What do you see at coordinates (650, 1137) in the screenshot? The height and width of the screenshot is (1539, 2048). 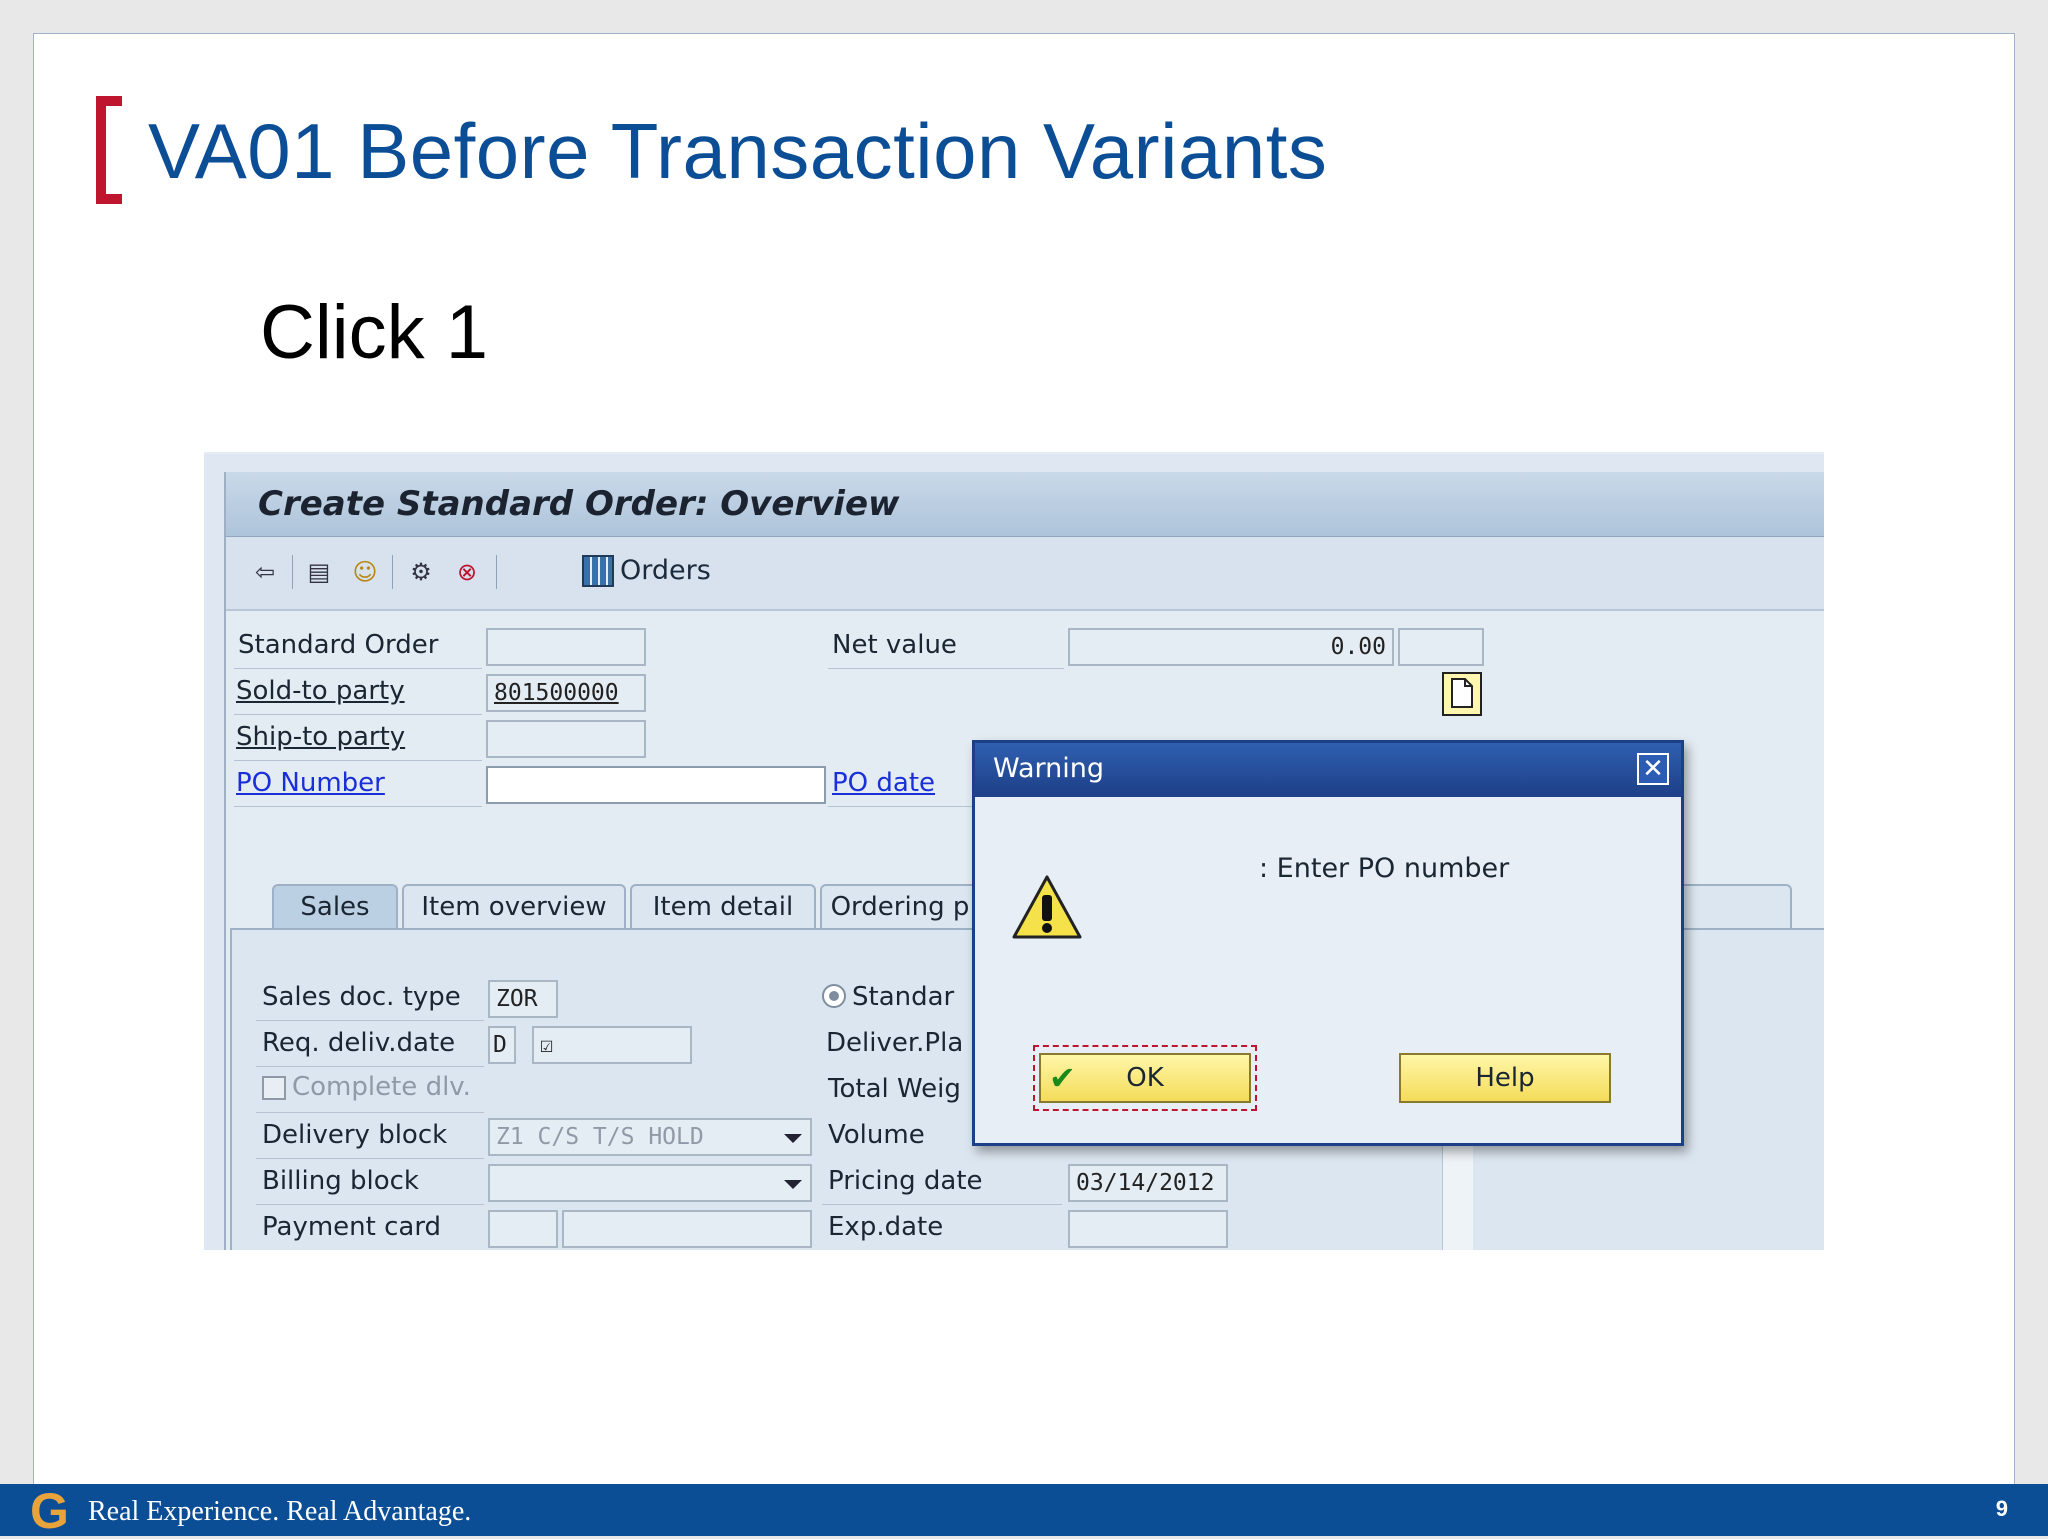 I see `delivery-block-select: Z1 C/S T/S HOLD` at bounding box center [650, 1137].